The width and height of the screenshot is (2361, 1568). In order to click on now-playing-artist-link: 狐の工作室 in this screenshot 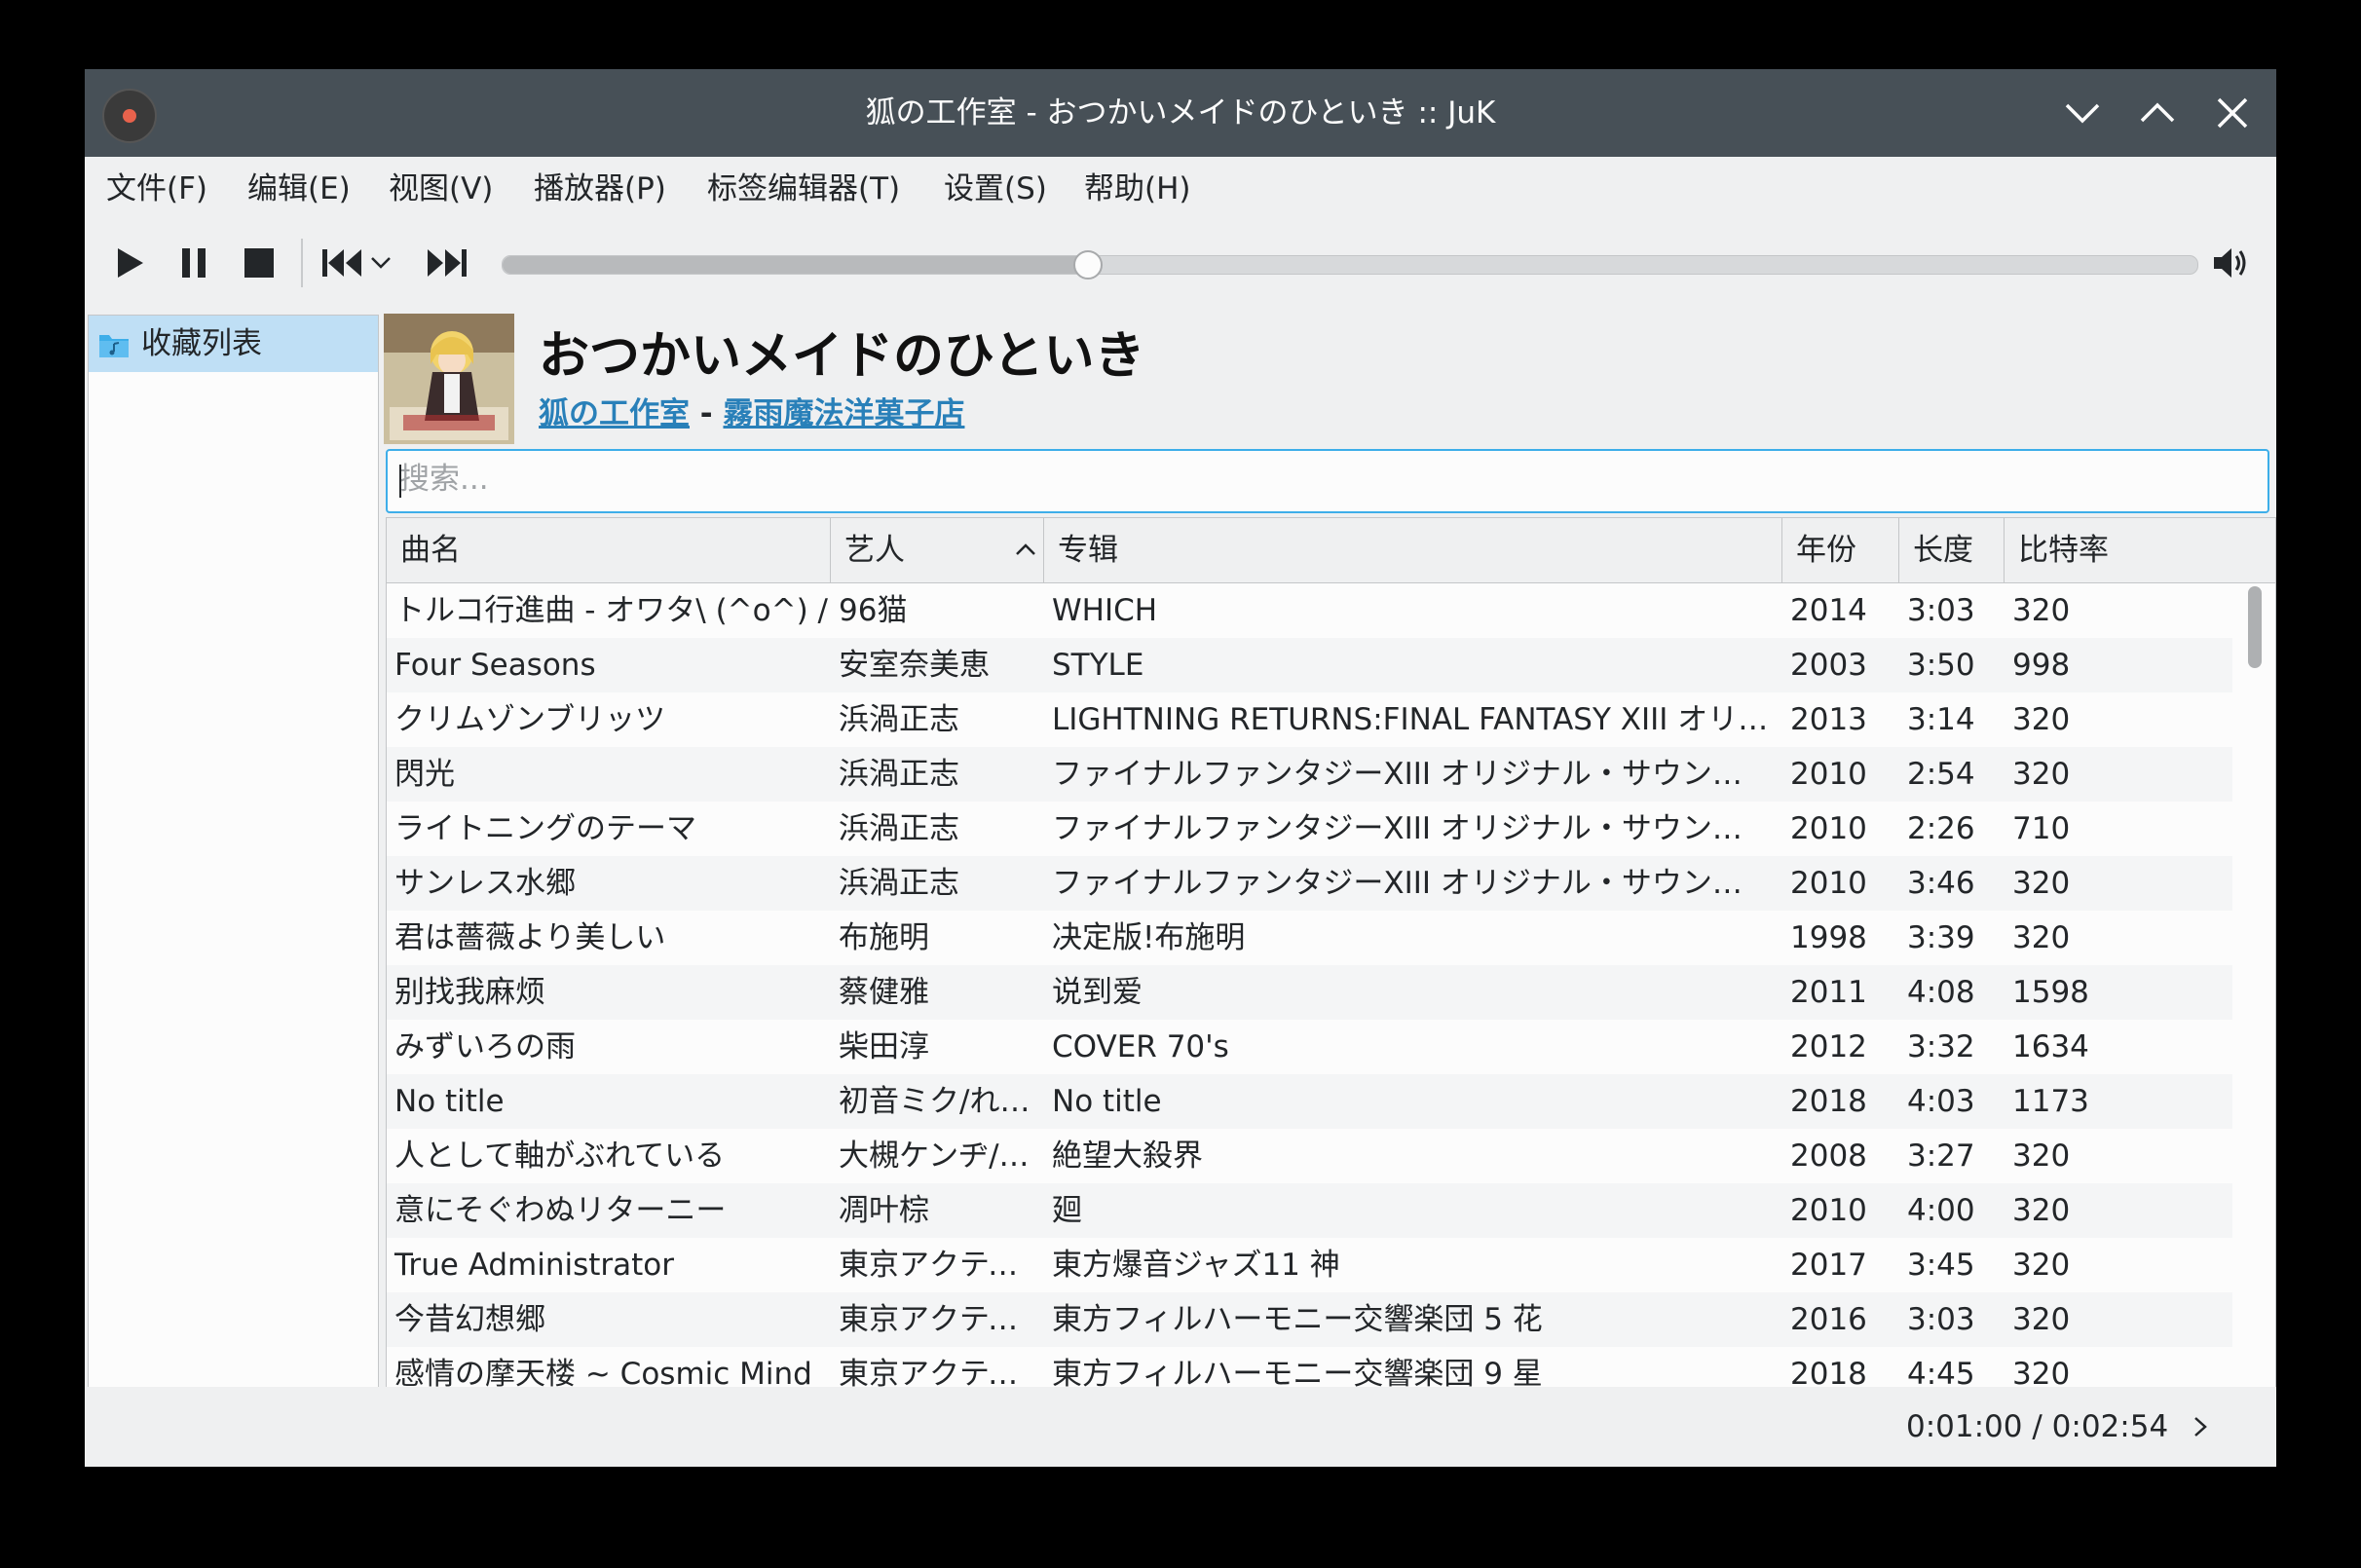, I will do `click(614, 413)`.